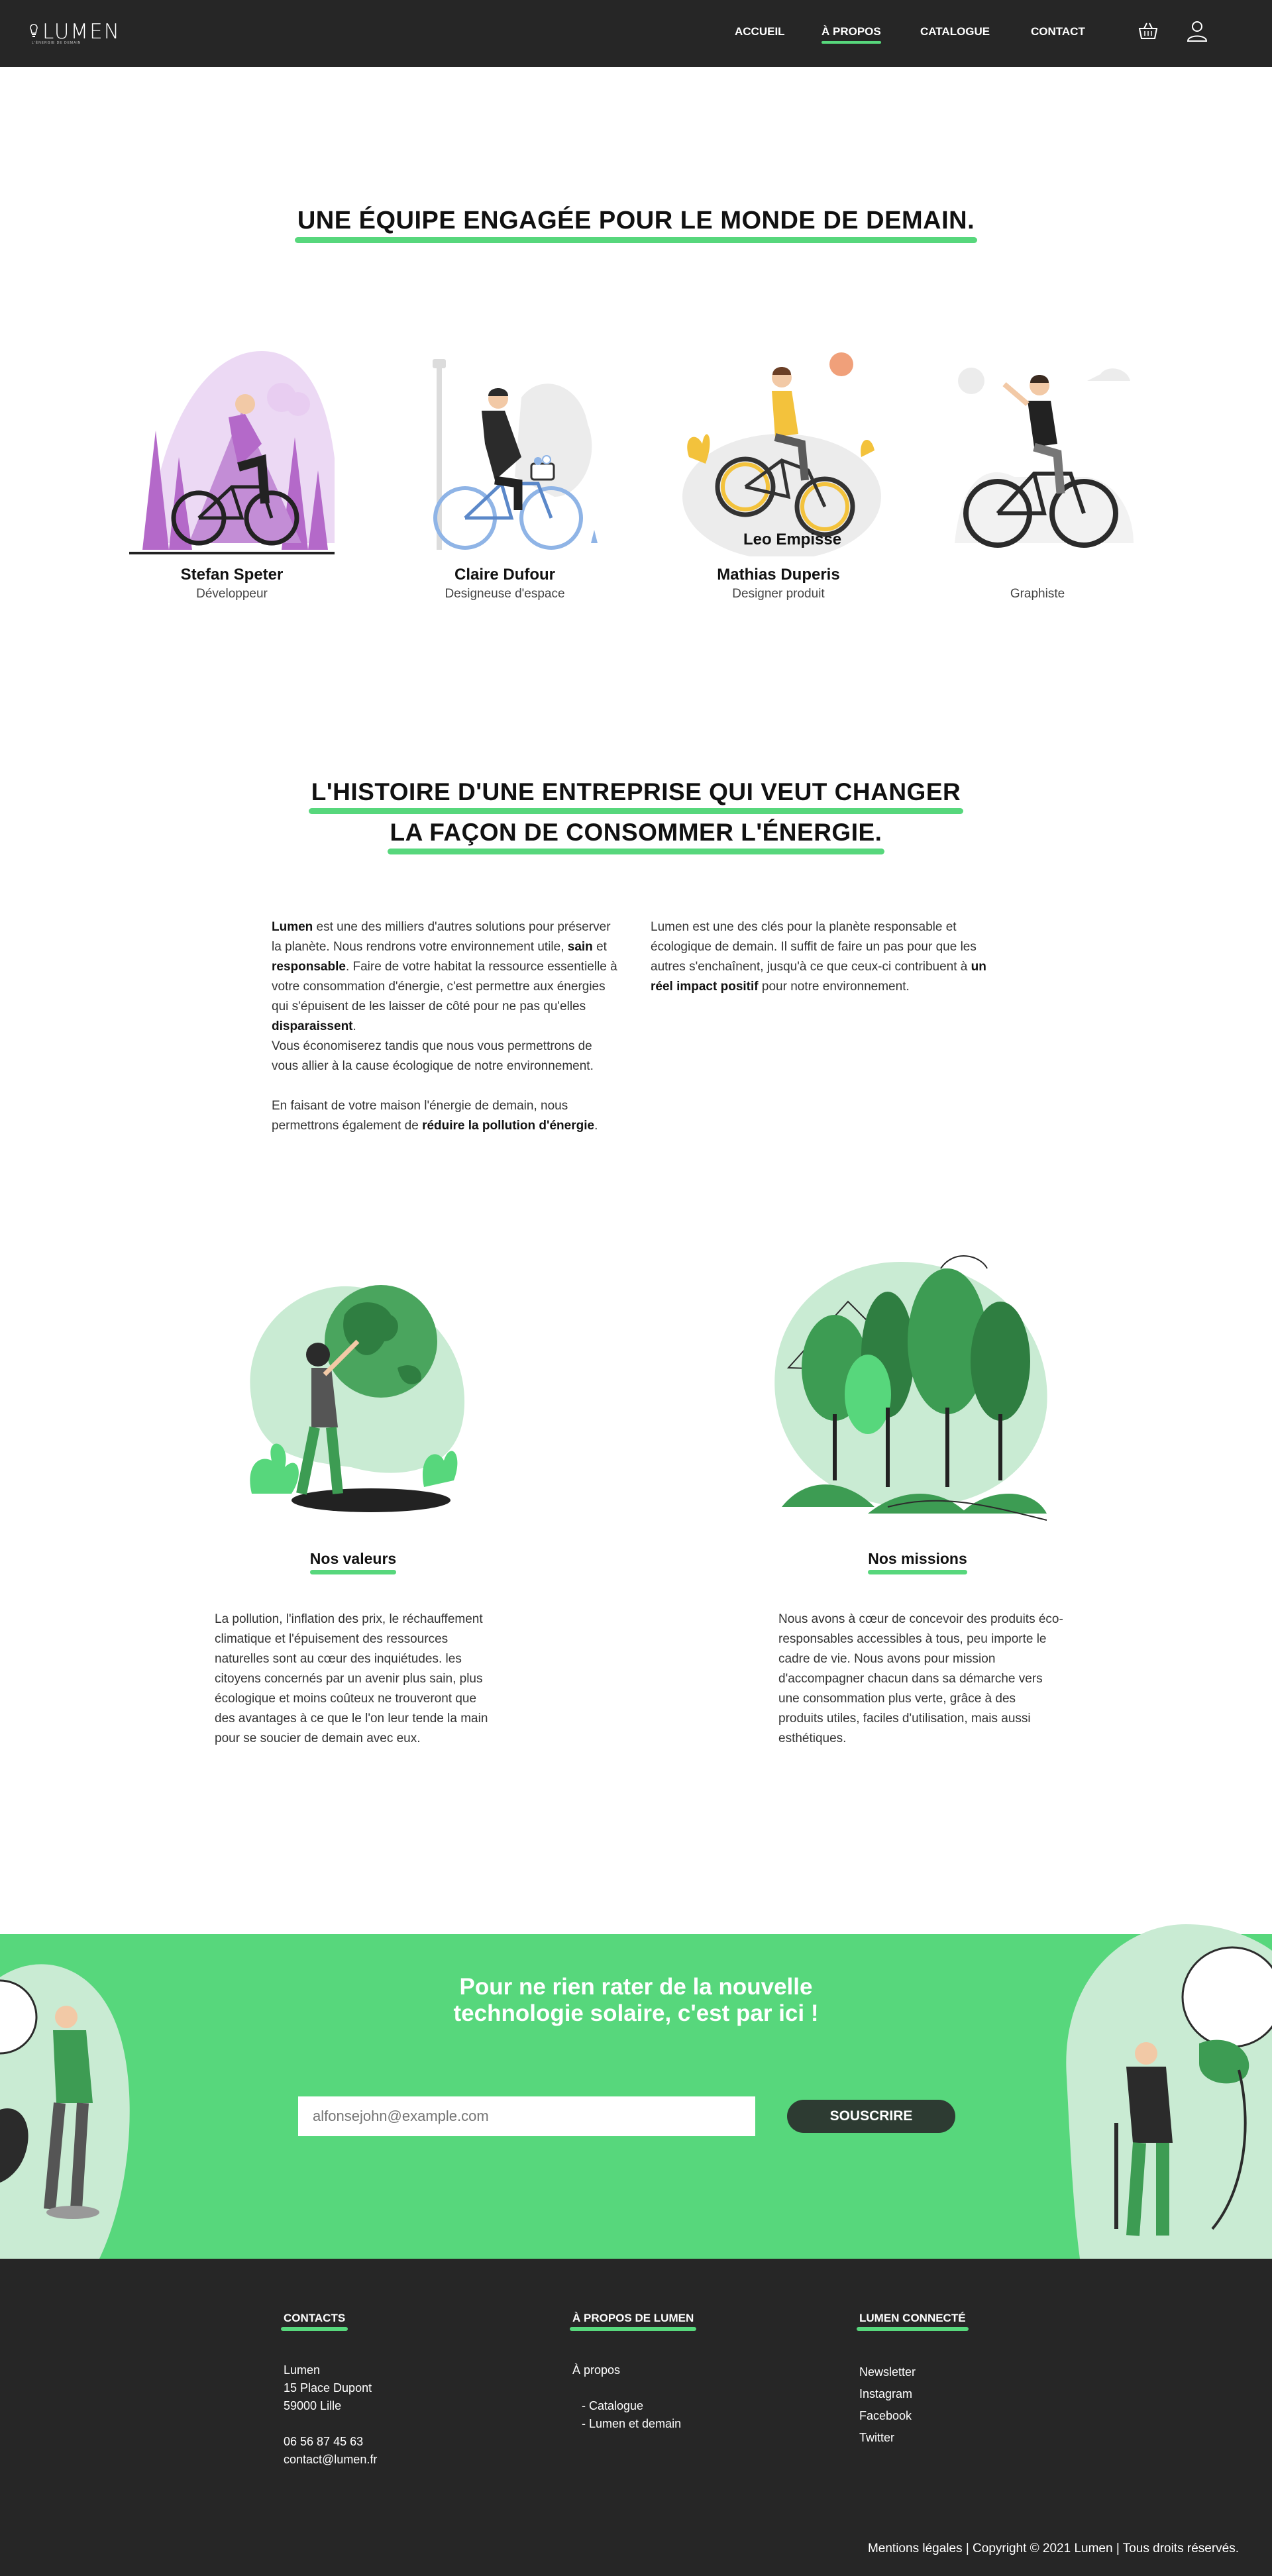 This screenshot has height=2576, width=1272. What do you see at coordinates (913, 2321) in the screenshot?
I see `footer-social-title: LUMEN CONNECTÉ` at bounding box center [913, 2321].